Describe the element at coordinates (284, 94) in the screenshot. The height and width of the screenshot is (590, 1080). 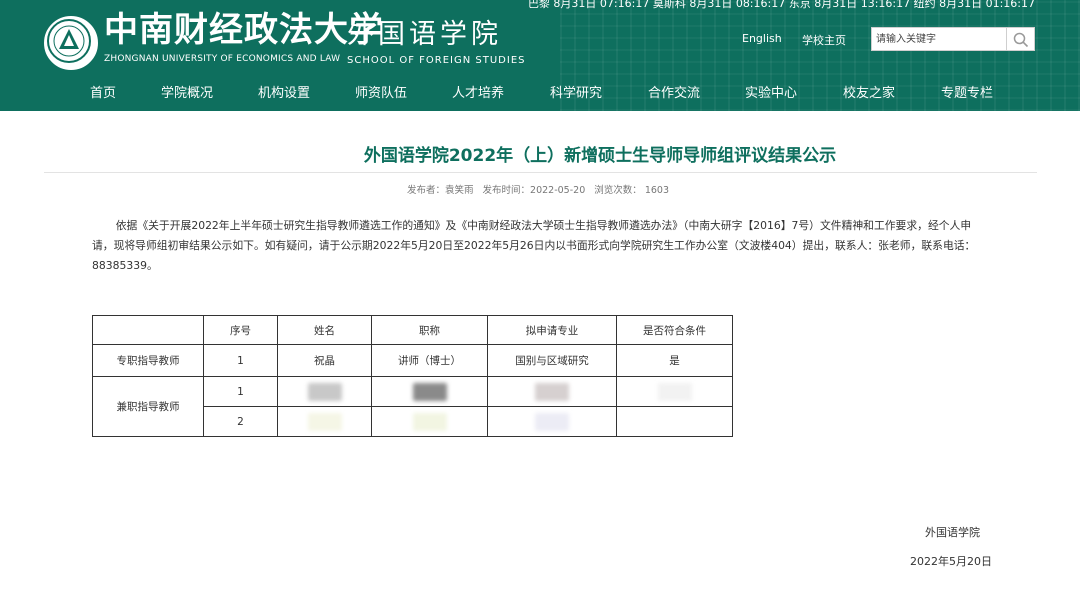
I see `nav-item-departments: 机构设置` at that location.